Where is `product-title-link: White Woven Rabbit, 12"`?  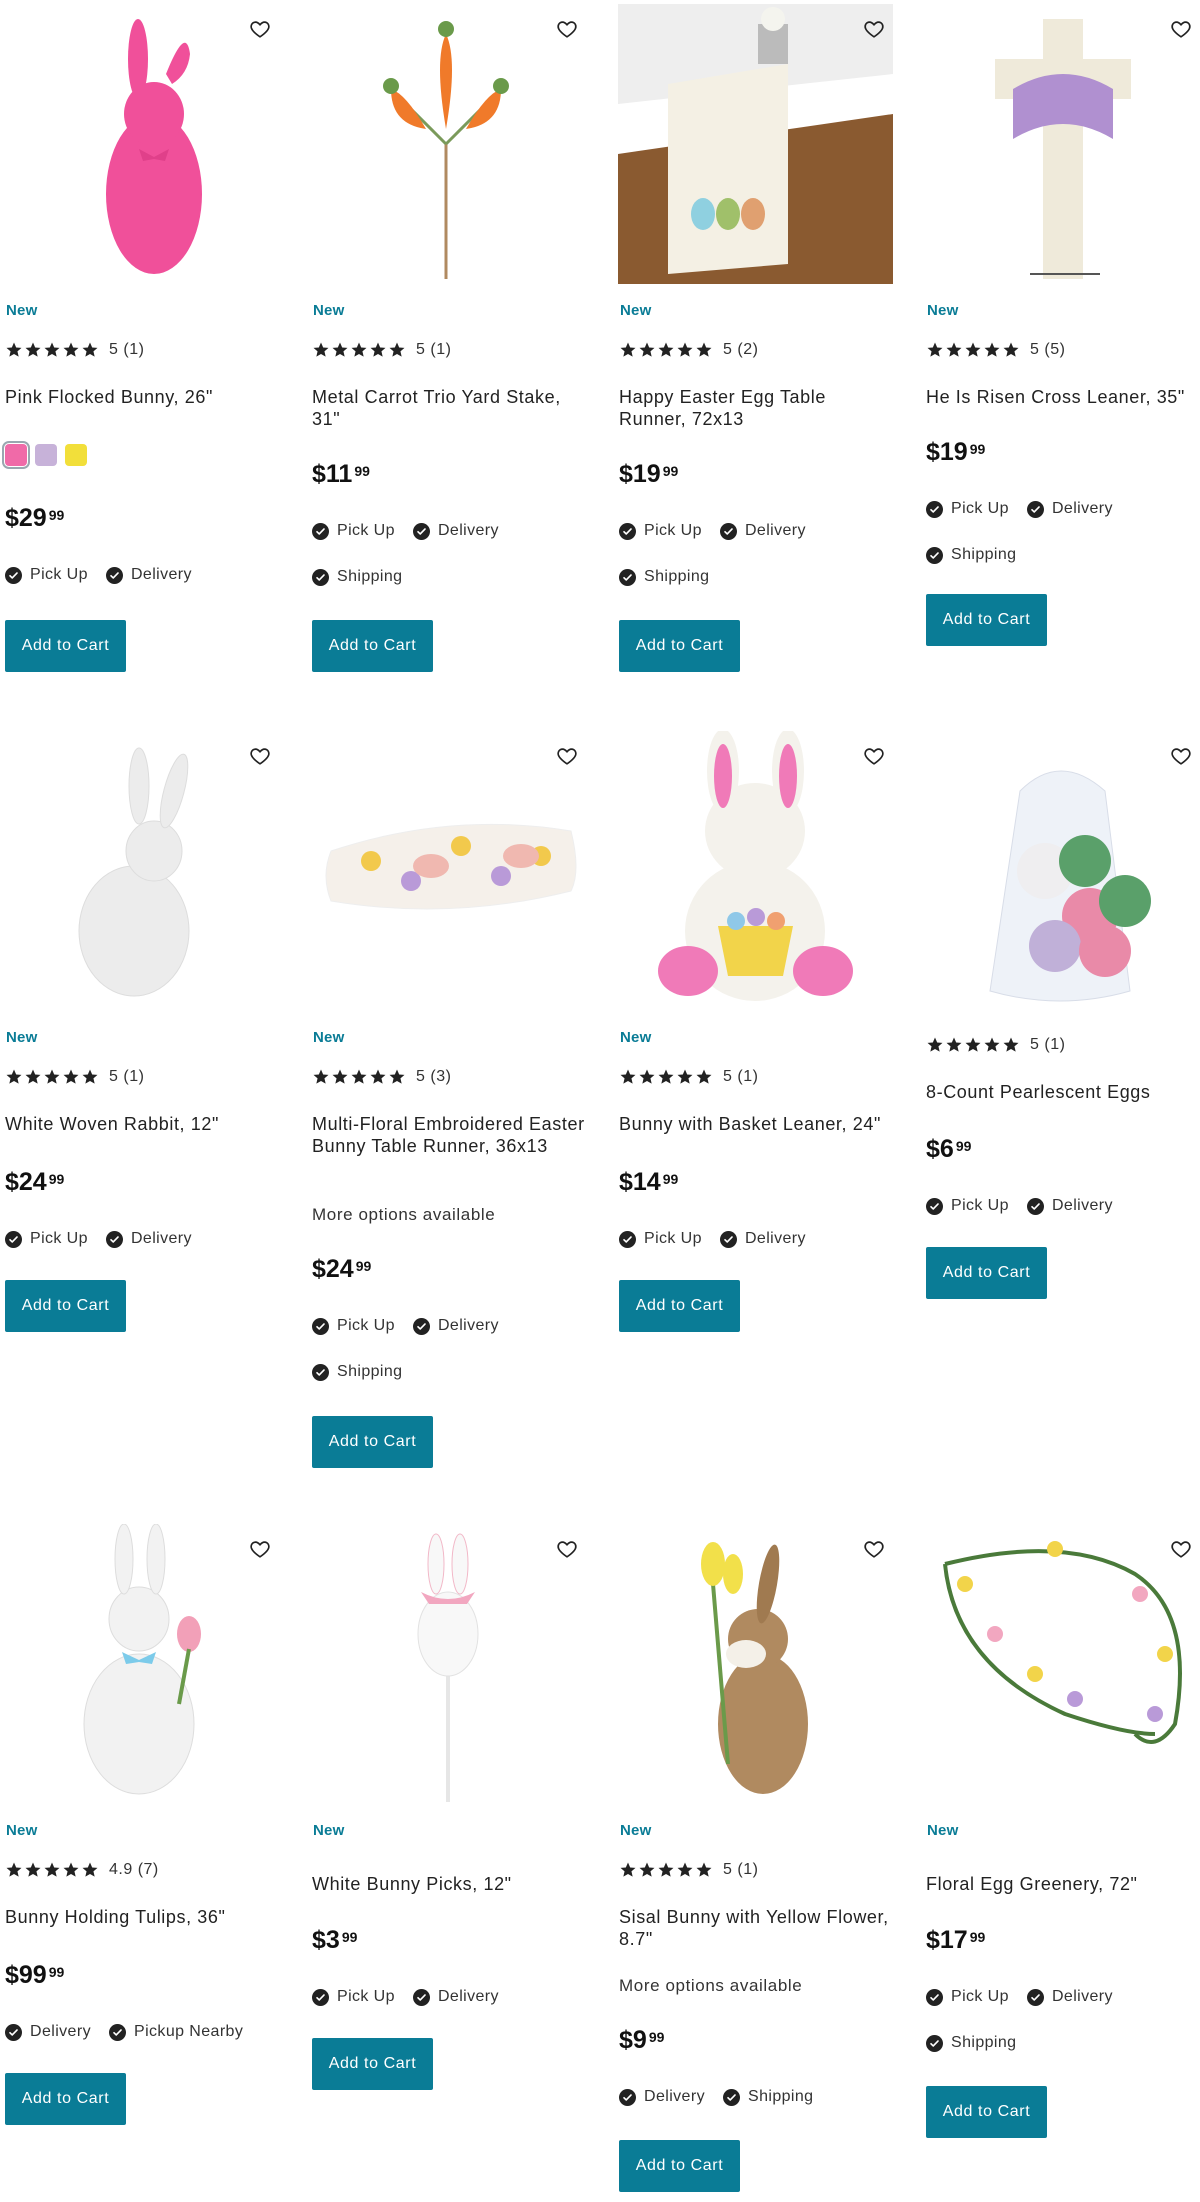 product-title-link: White Woven Rabbit, 12" is located at coordinates (142, 1124).